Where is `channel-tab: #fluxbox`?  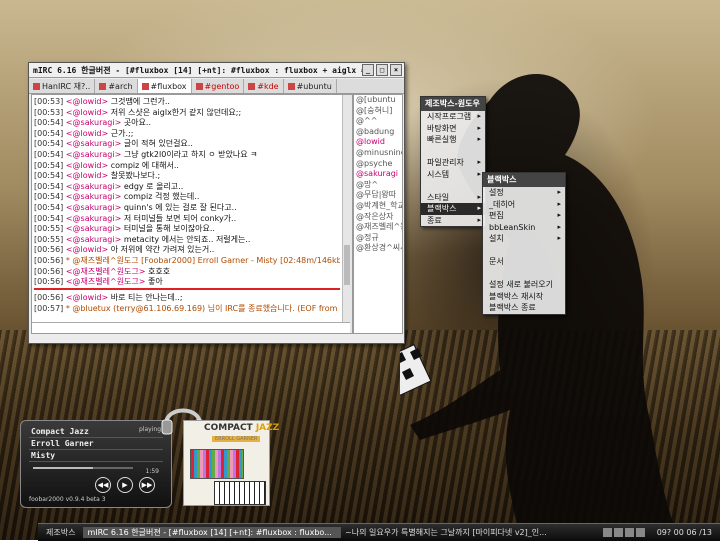 channel-tab: #fluxbox is located at coordinates (164, 86).